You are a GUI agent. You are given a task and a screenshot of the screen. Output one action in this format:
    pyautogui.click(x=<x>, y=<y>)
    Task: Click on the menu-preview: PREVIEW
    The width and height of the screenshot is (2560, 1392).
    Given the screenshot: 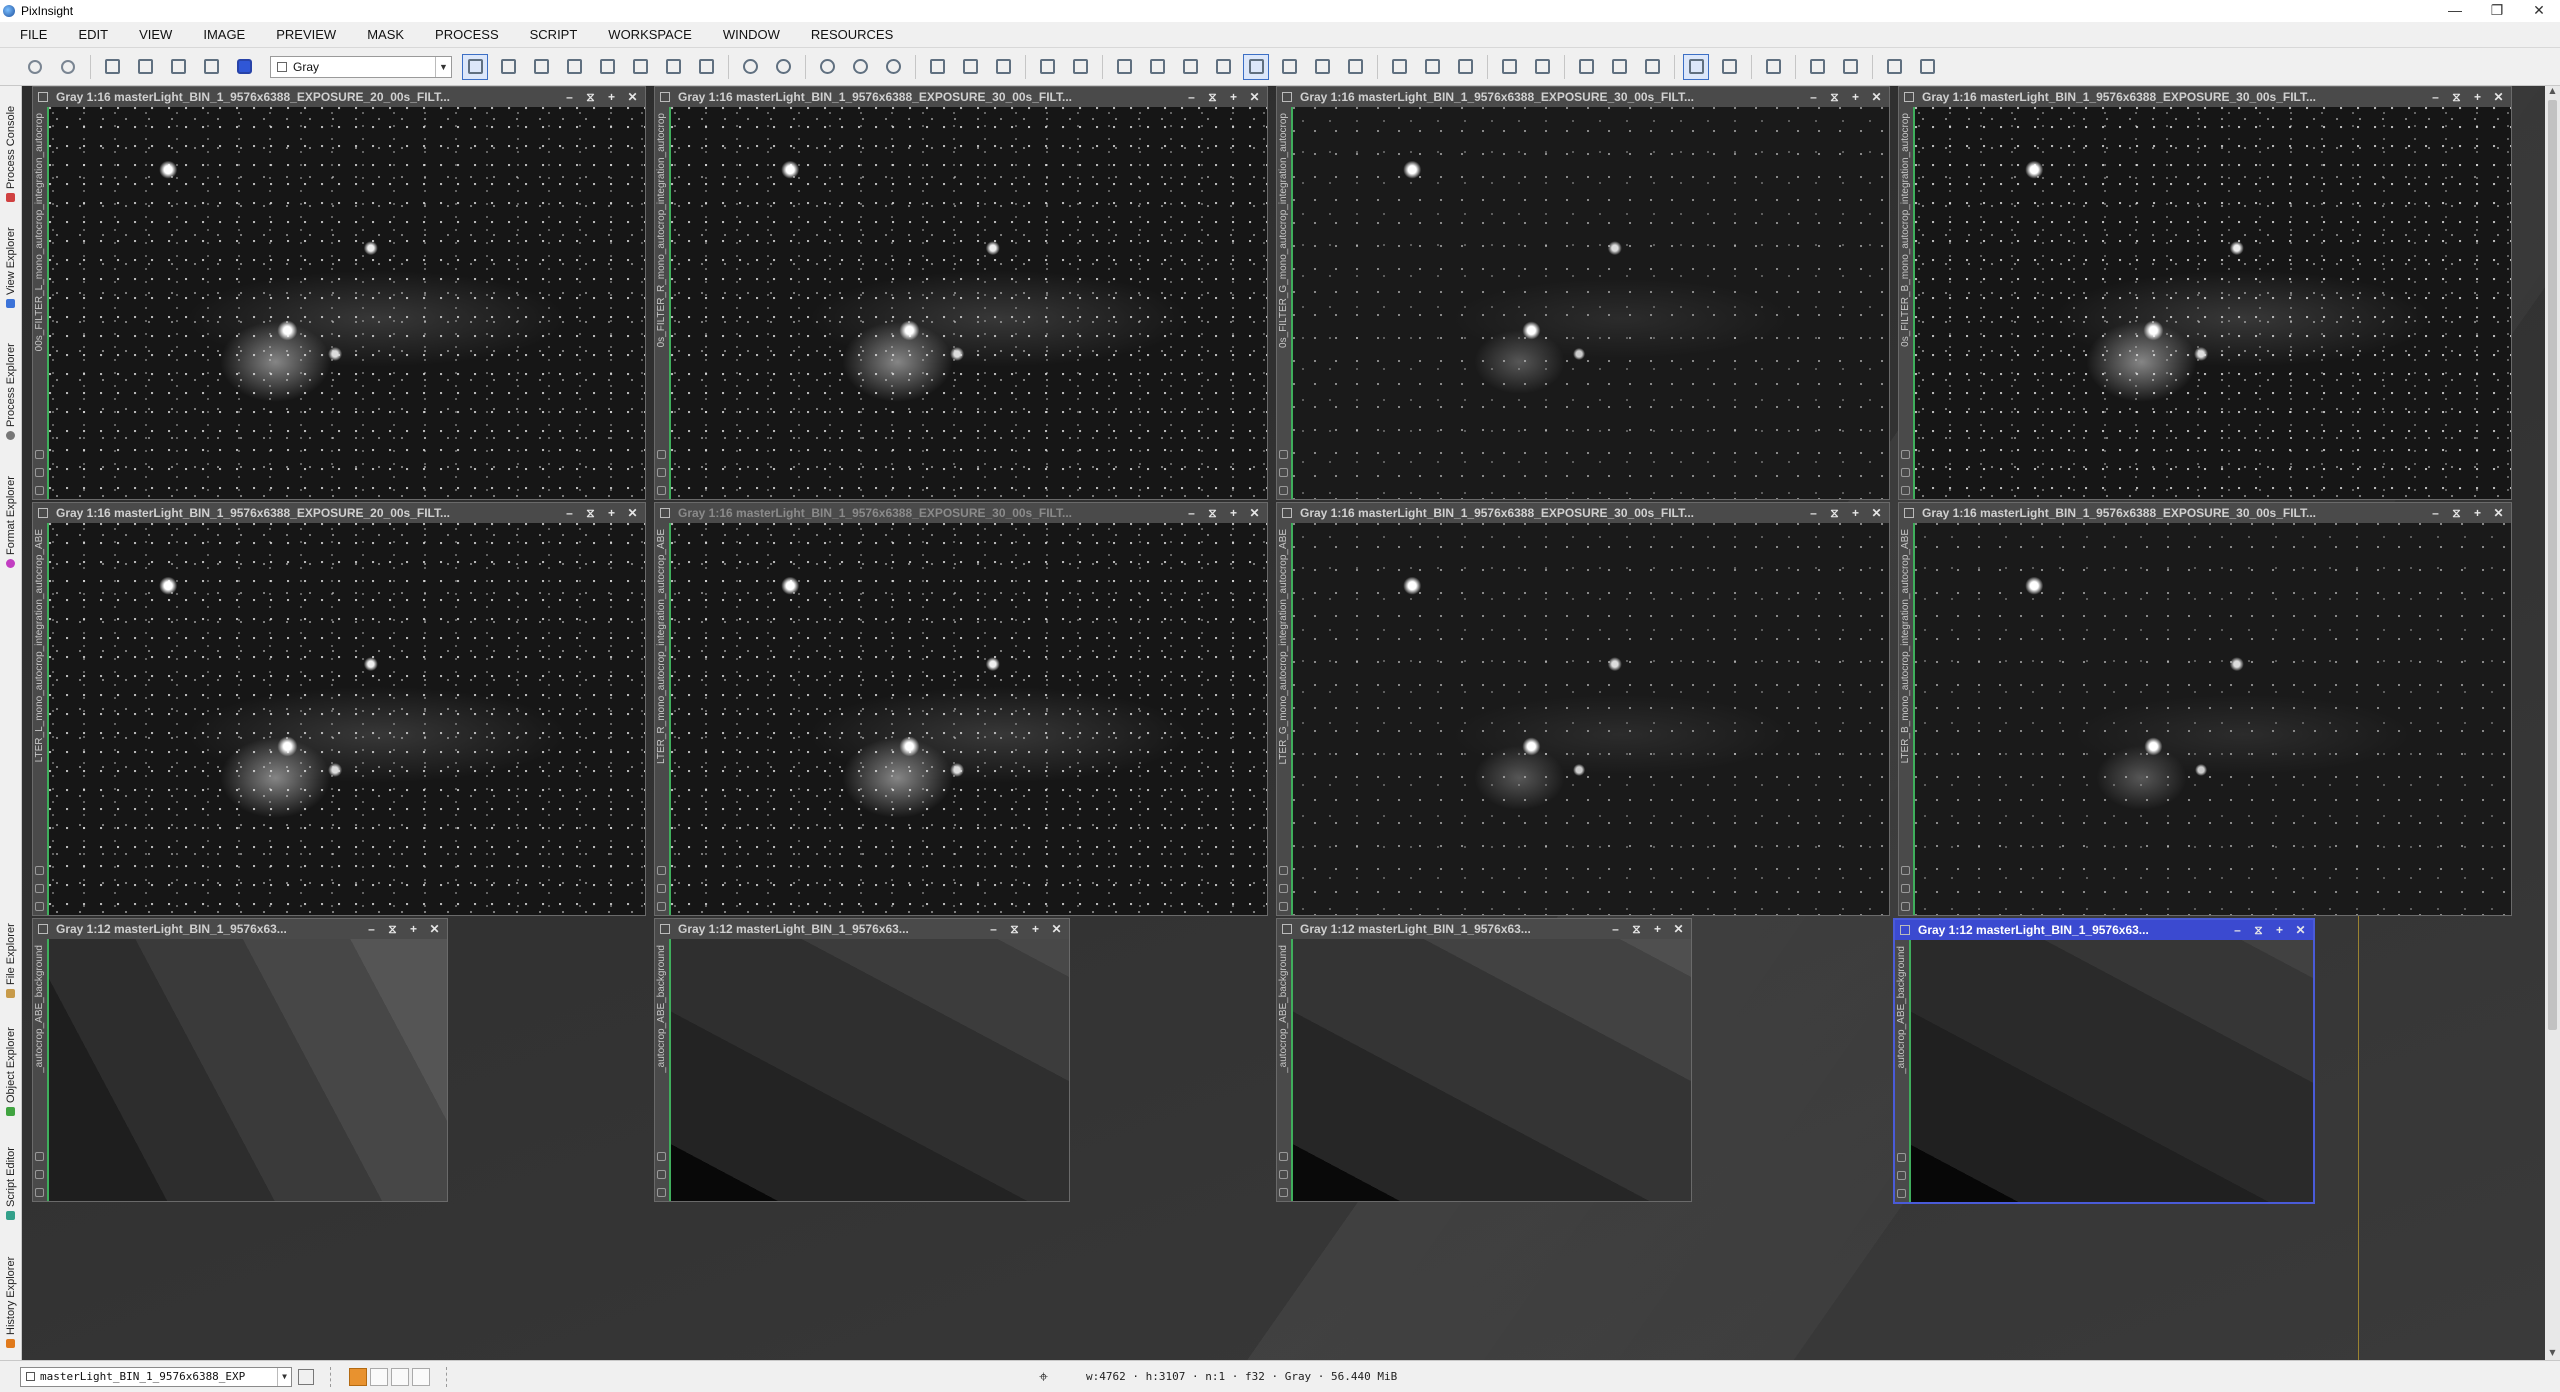 What is the action you would take?
    pyautogui.click(x=306, y=34)
    